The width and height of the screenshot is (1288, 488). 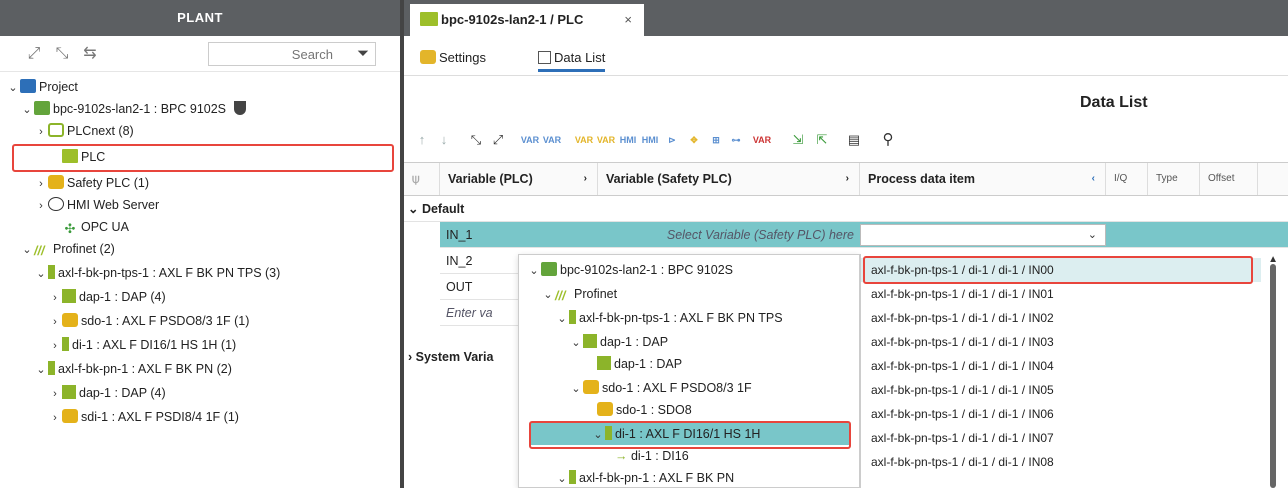 What do you see at coordinates (606, 140) in the screenshot?
I see `unlink-var-icon: VAR` at bounding box center [606, 140].